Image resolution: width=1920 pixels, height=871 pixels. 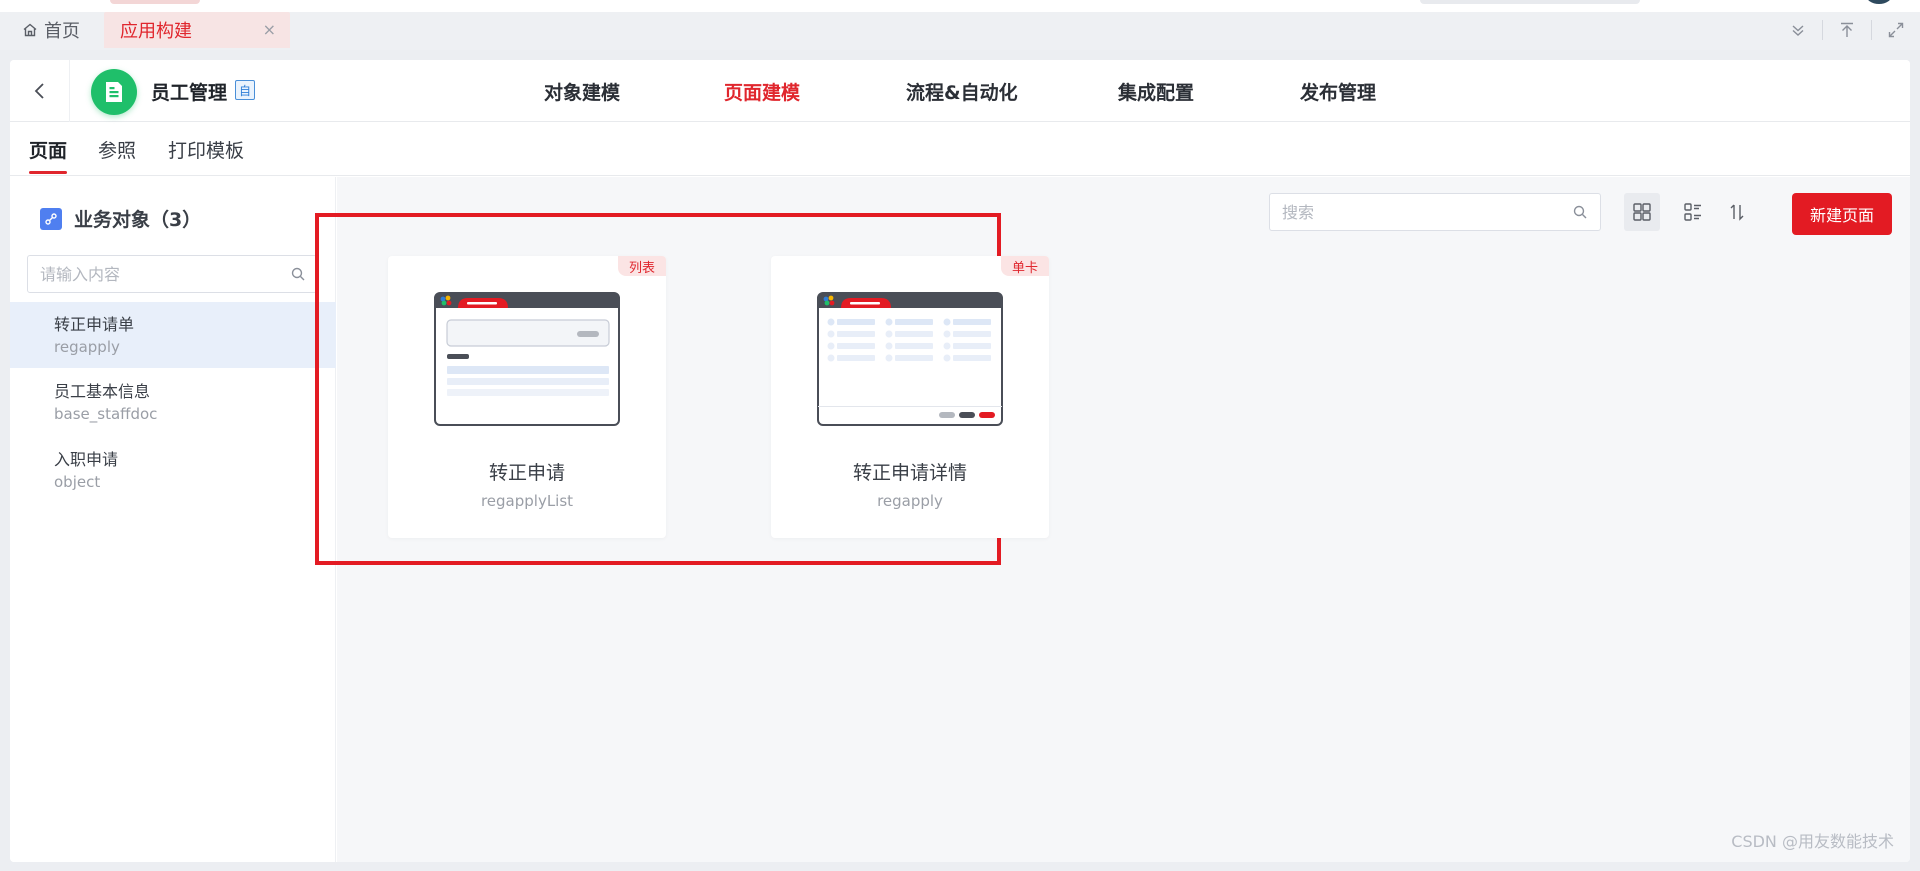 What do you see at coordinates (910, 359) in the screenshot?
I see `card-page-thumbnail` at bounding box center [910, 359].